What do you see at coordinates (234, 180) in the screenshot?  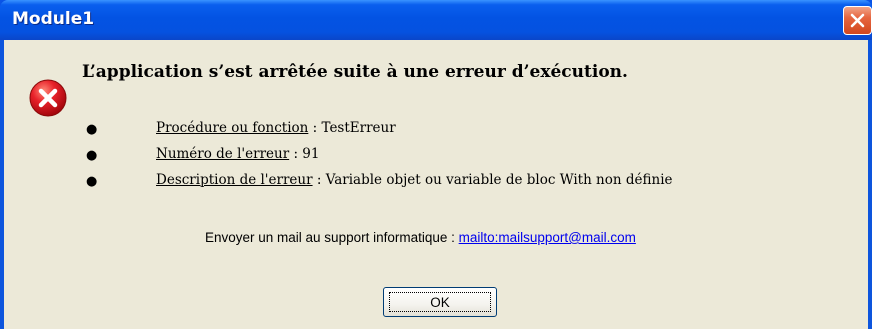 I see `list-item-label: Description de l'erreur` at bounding box center [234, 180].